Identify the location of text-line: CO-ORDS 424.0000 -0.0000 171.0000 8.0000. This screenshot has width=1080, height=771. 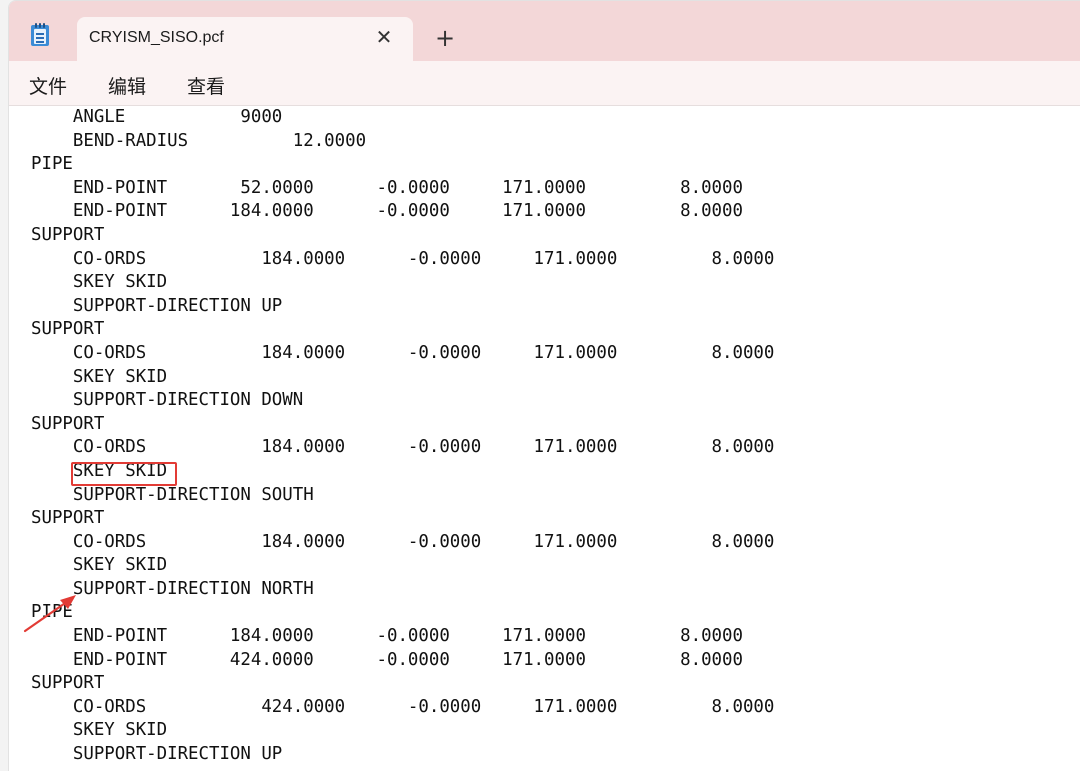
(403, 706).